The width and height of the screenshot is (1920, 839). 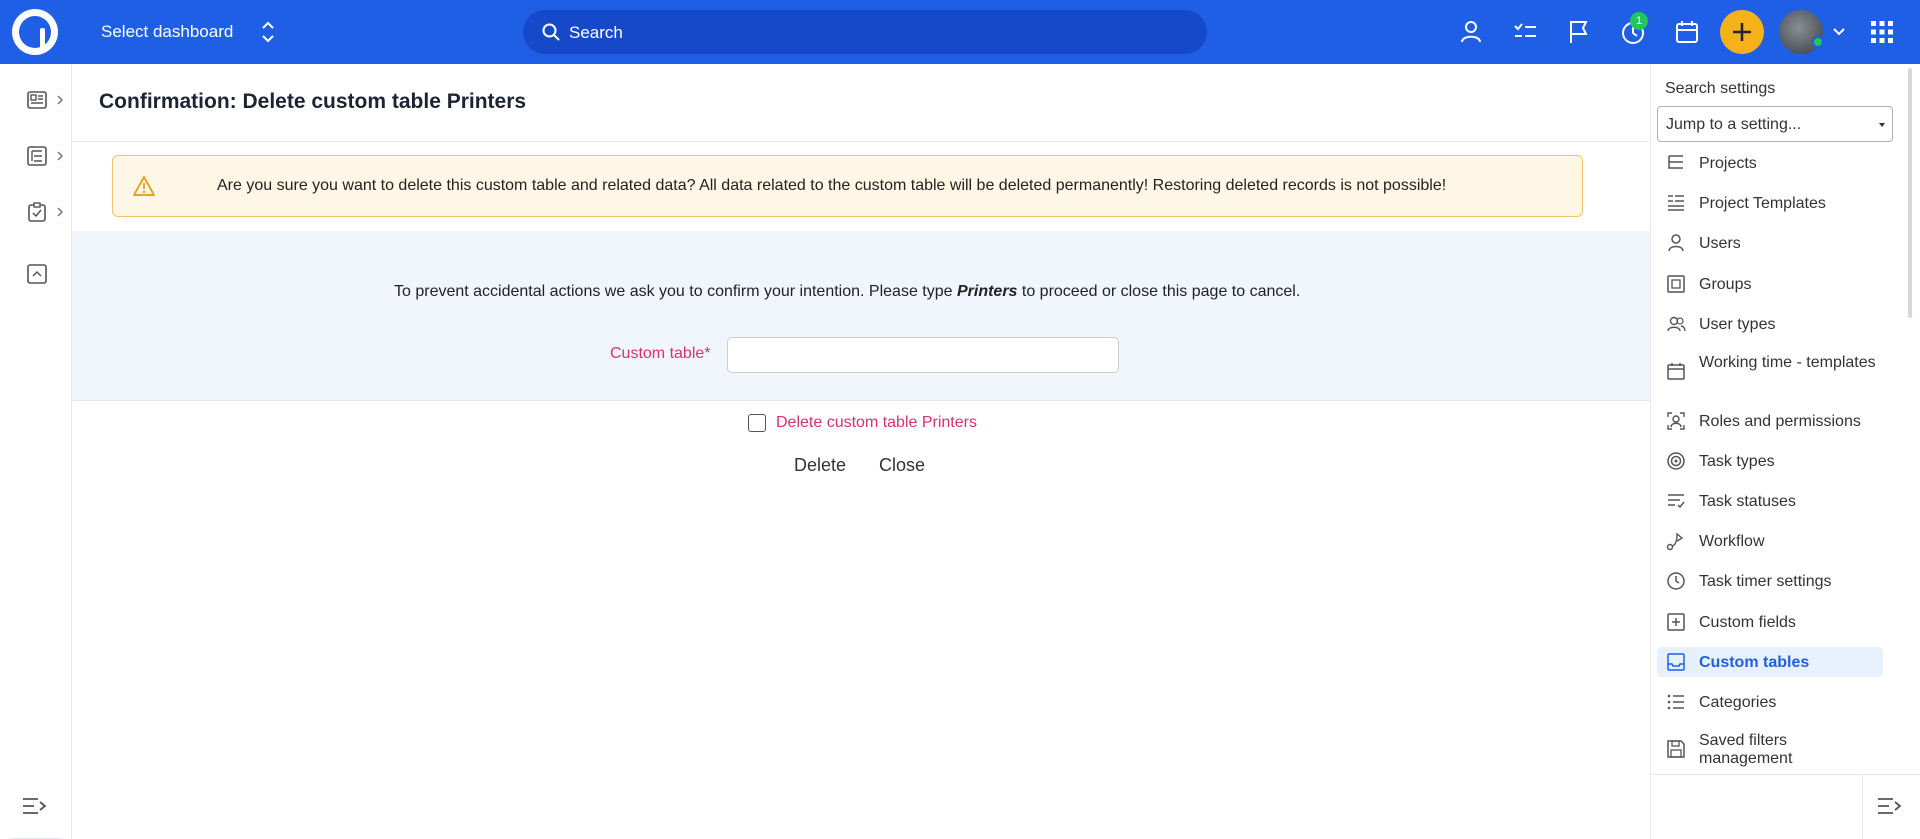 I want to click on settings-item-custom-tables: Custom tables, so click(x=1770, y=662).